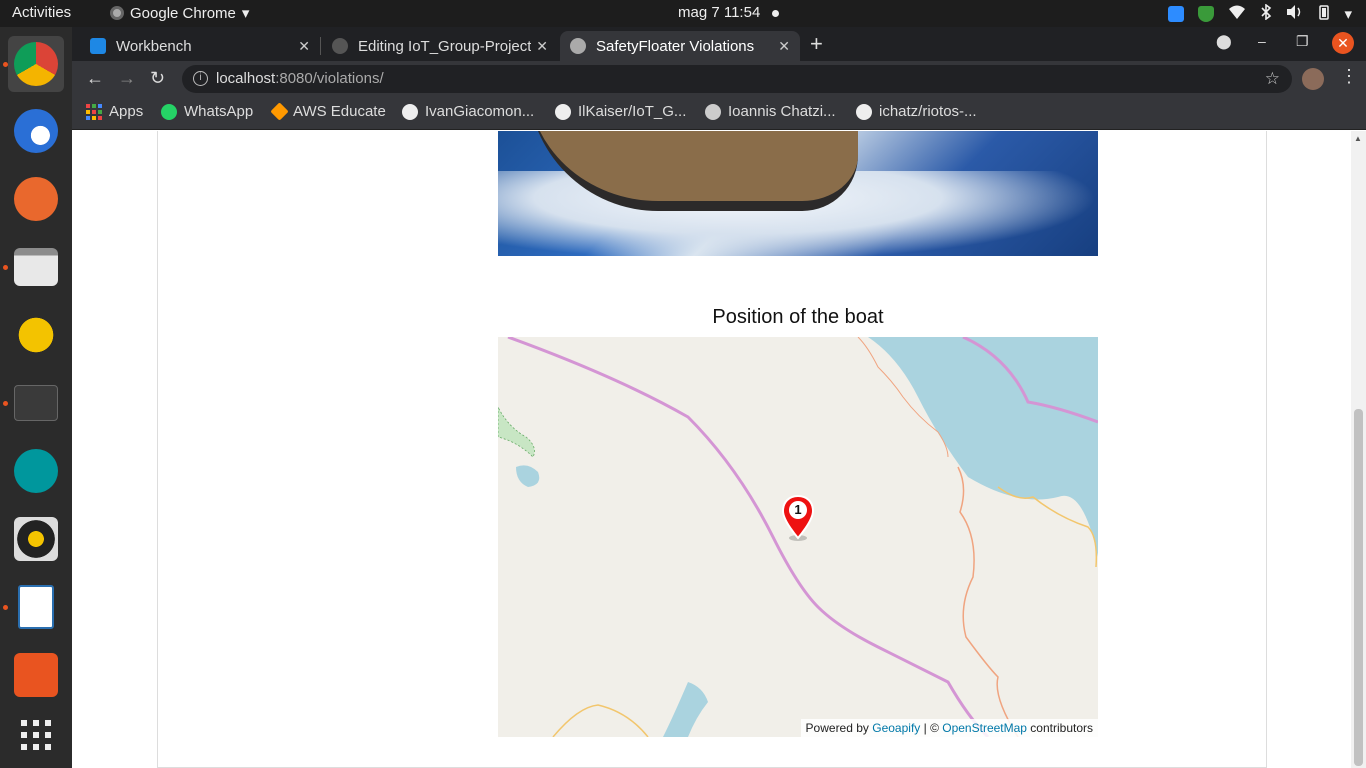 The width and height of the screenshot is (1366, 768). Describe the element at coordinates (1295, 14) in the screenshot. I see `volume-icon` at that location.